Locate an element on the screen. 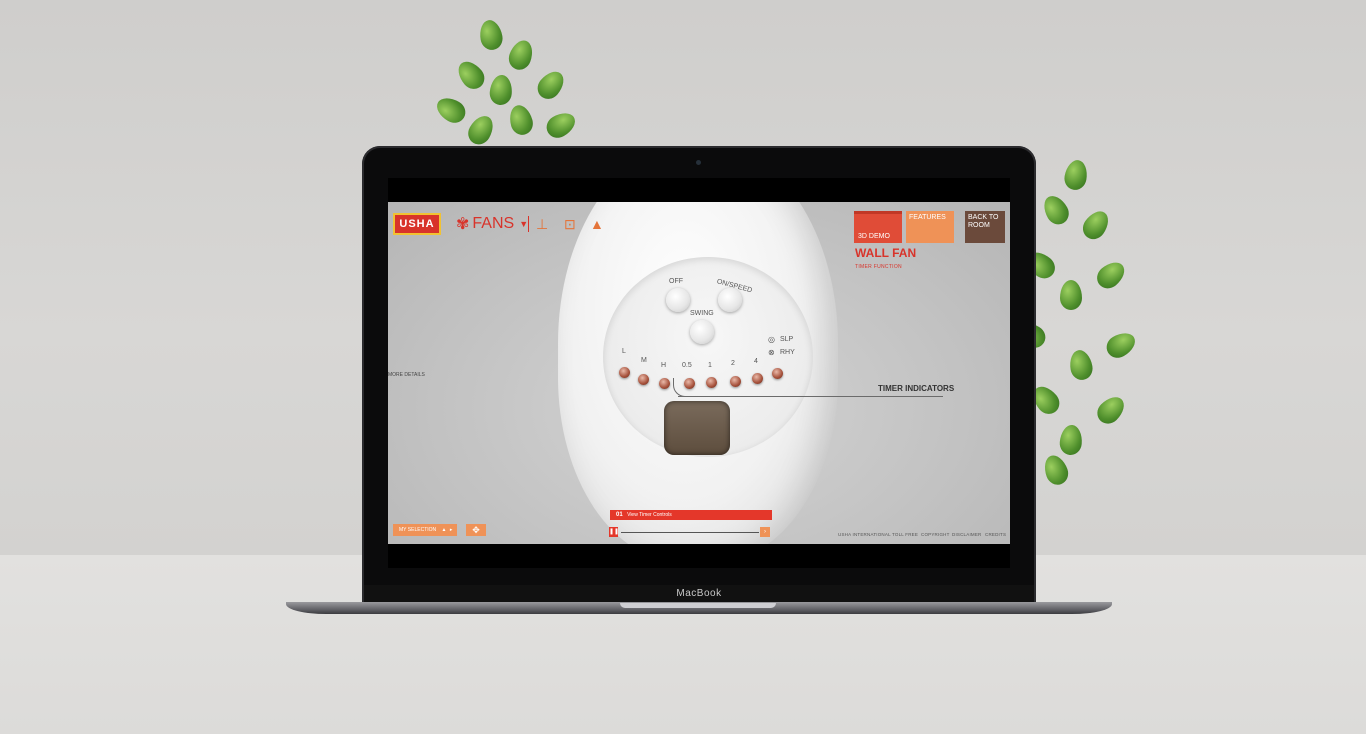 This screenshot has height=734, width=1366. step-number: 01 is located at coordinates (619, 515).